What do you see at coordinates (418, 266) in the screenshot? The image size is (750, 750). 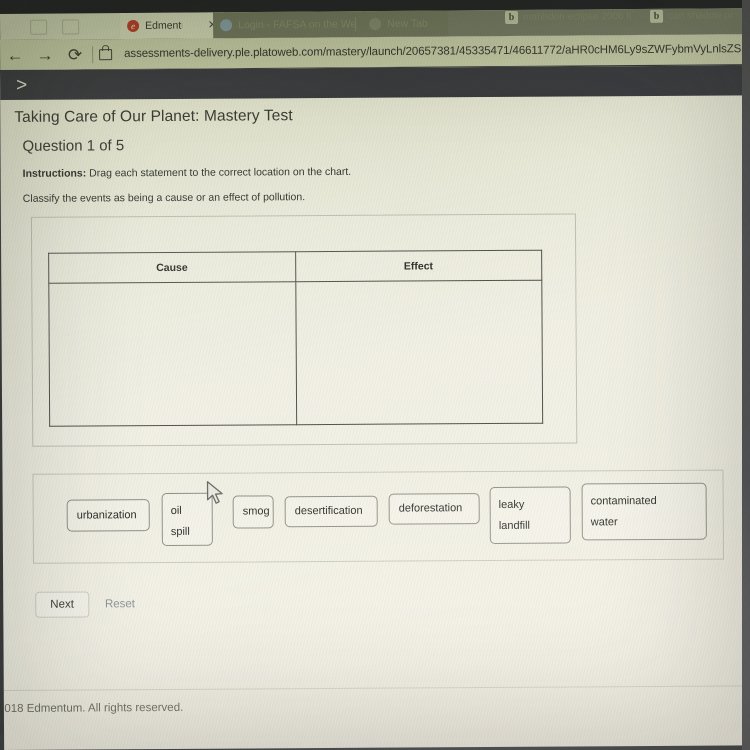 I see `column-header-effect: Effect` at bounding box center [418, 266].